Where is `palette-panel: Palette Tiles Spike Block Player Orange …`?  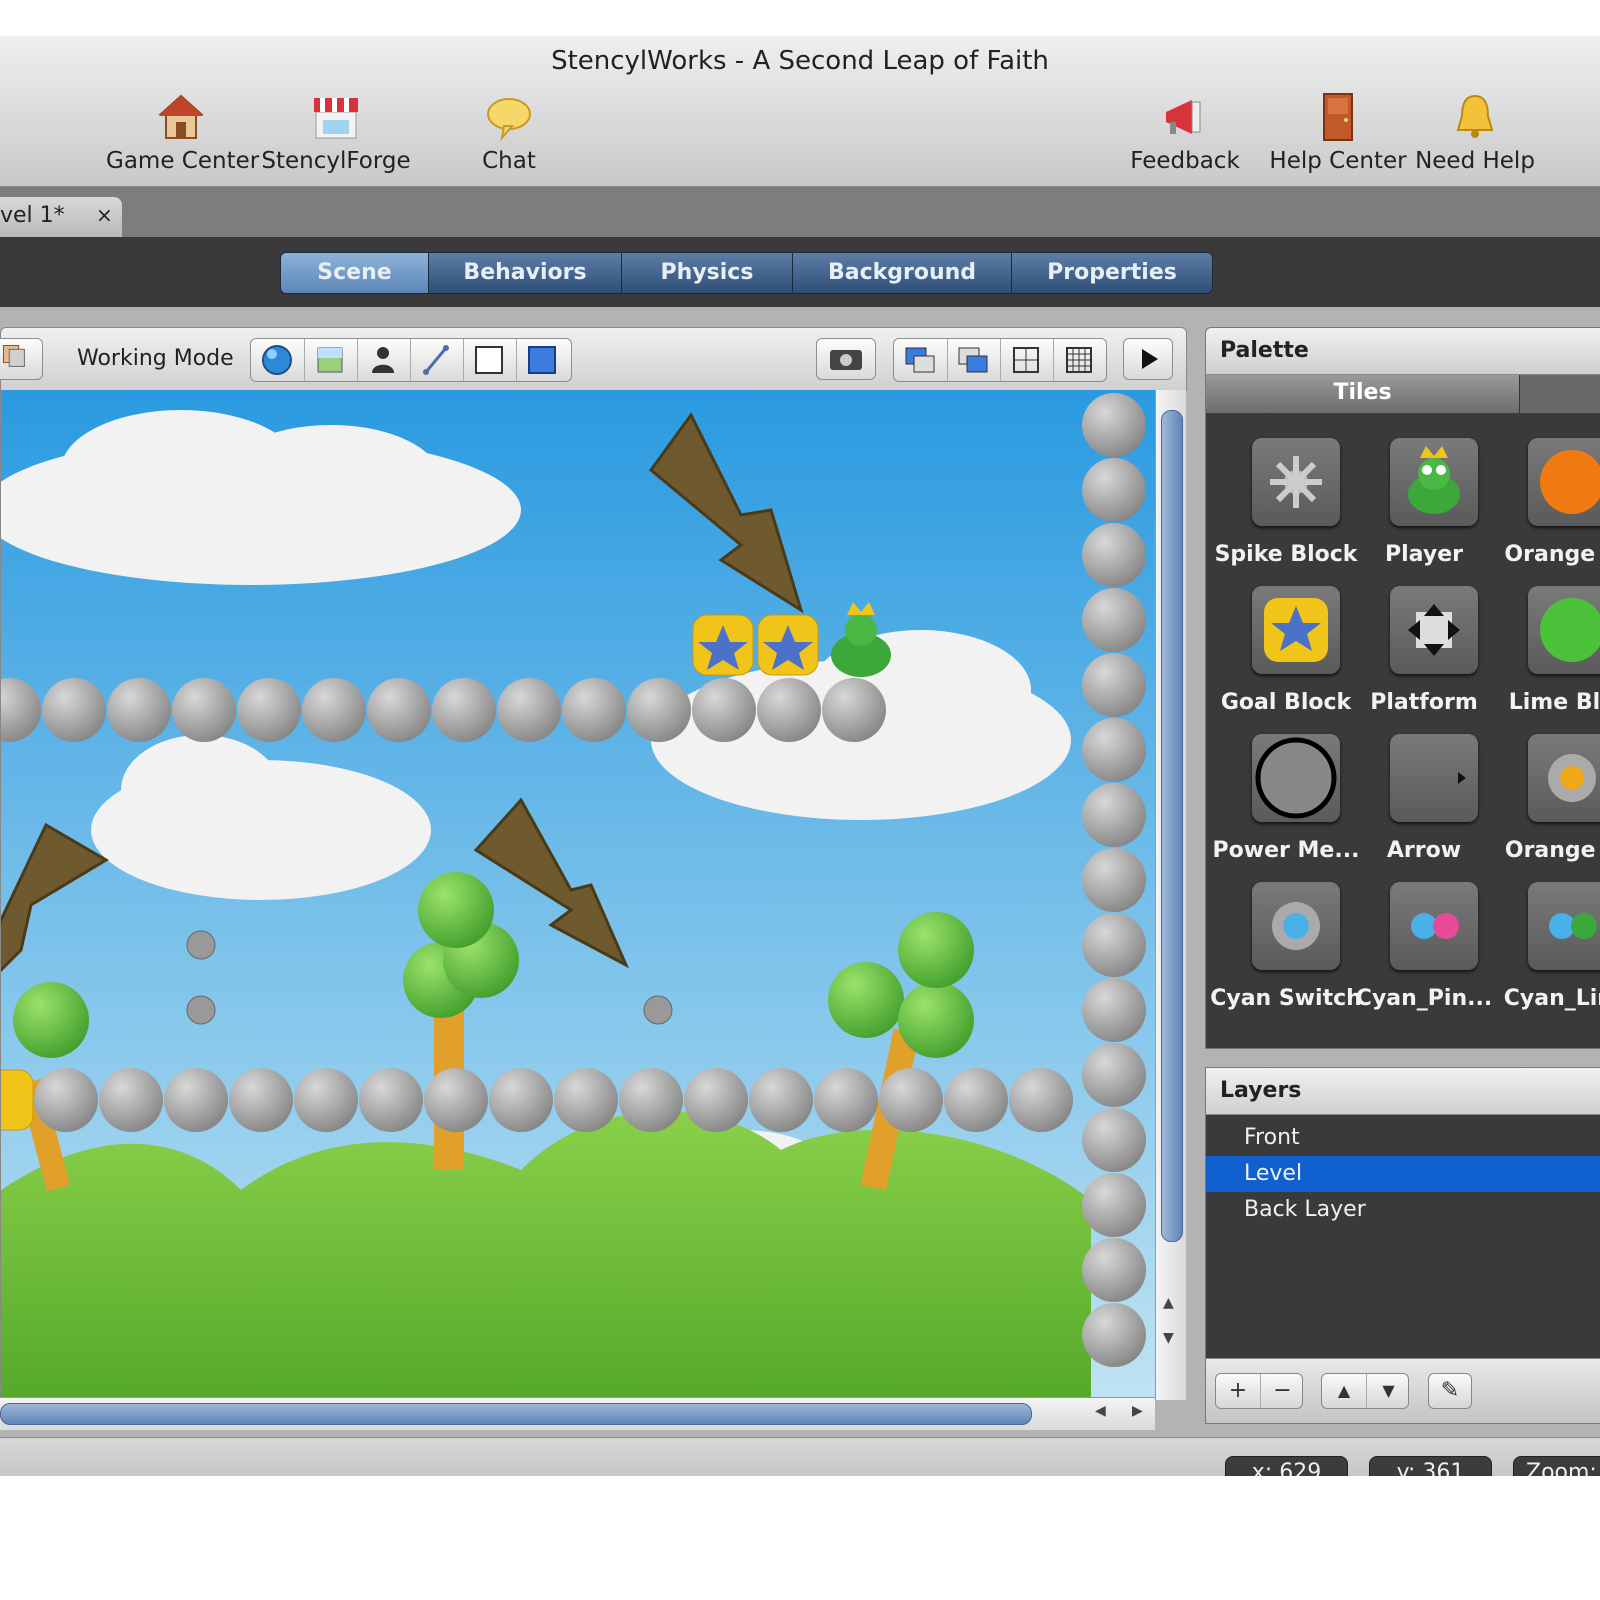 palette-panel: Palette Tiles Spike Block Player Orange … is located at coordinates (1402, 688).